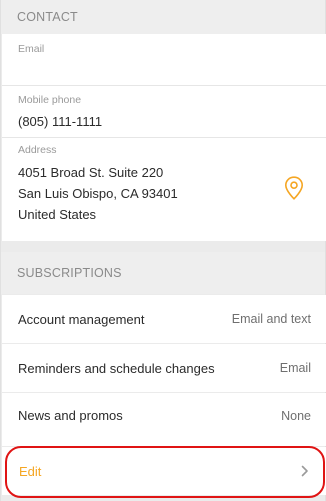 Image resolution: width=326 pixels, height=501 pixels. What do you see at coordinates (164, 111) in the screenshot?
I see `mobile-phone-field: Mobile phone (805) 111-1111` at bounding box center [164, 111].